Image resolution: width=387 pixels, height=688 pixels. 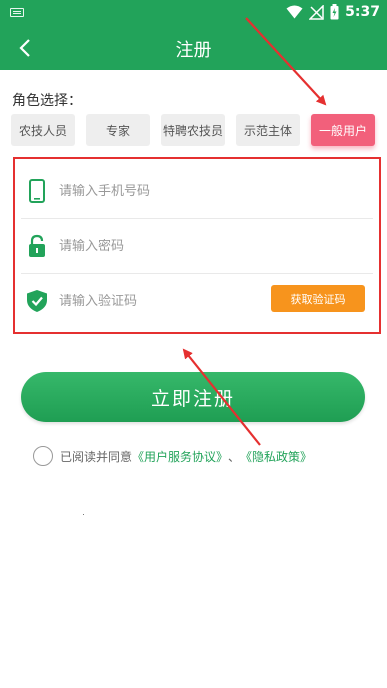 I want to click on page-title: 注册, so click(x=193, y=50).